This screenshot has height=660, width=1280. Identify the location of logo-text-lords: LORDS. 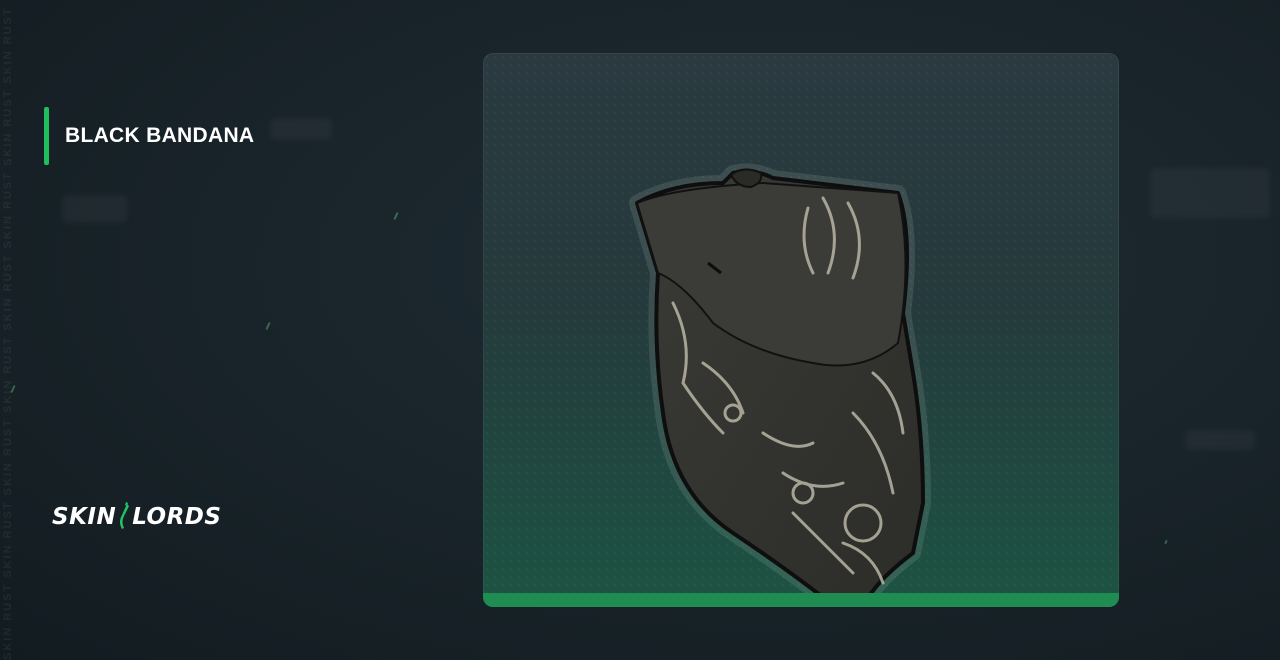
(177, 517).